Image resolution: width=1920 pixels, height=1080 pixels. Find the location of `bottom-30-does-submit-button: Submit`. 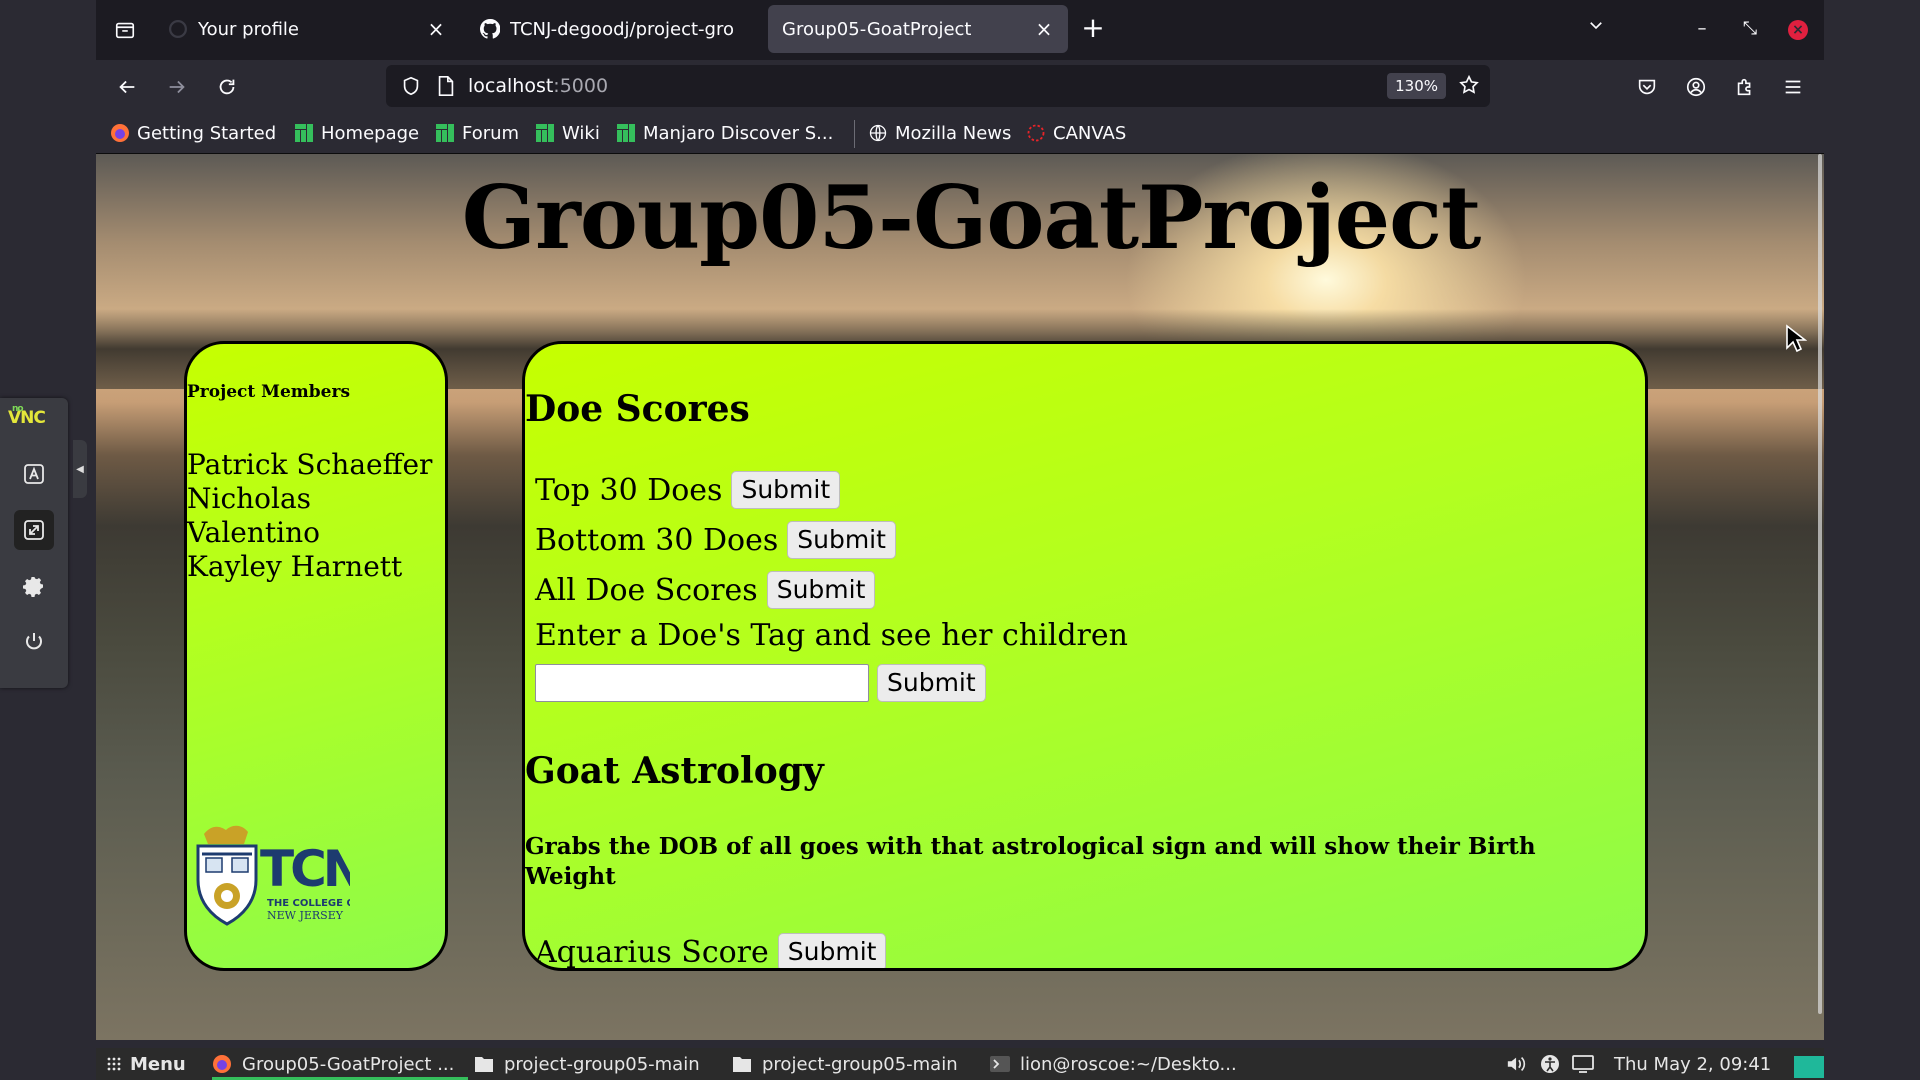

bottom-30-does-submit-button: Submit is located at coordinates (841, 540).